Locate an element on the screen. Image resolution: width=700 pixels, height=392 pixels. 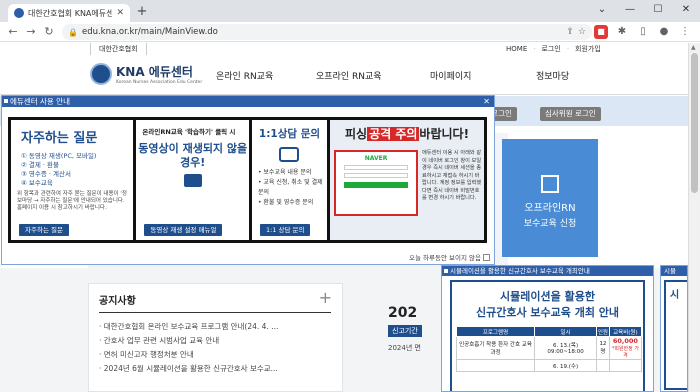
notice-heading-2: 신규간호사 보수교육 개최 안내 is located at coordinates (547, 312).